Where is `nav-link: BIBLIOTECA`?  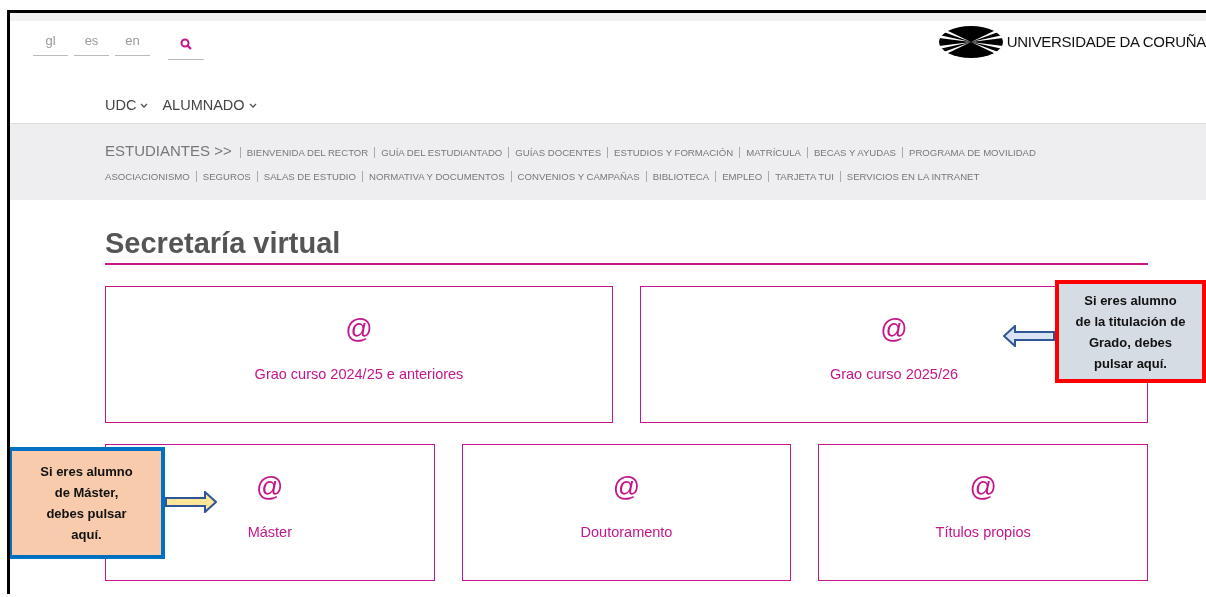 nav-link: BIBLIOTECA is located at coordinates (680, 176).